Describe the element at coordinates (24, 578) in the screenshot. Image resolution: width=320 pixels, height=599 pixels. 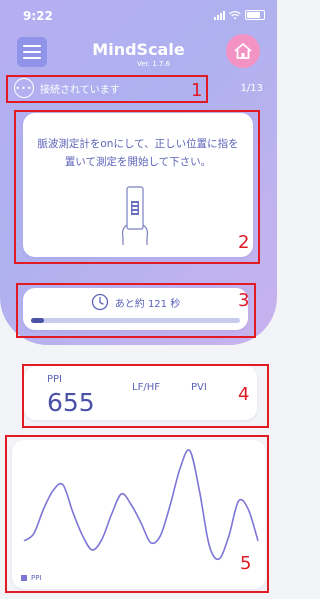
I see `legend-swatch` at that location.